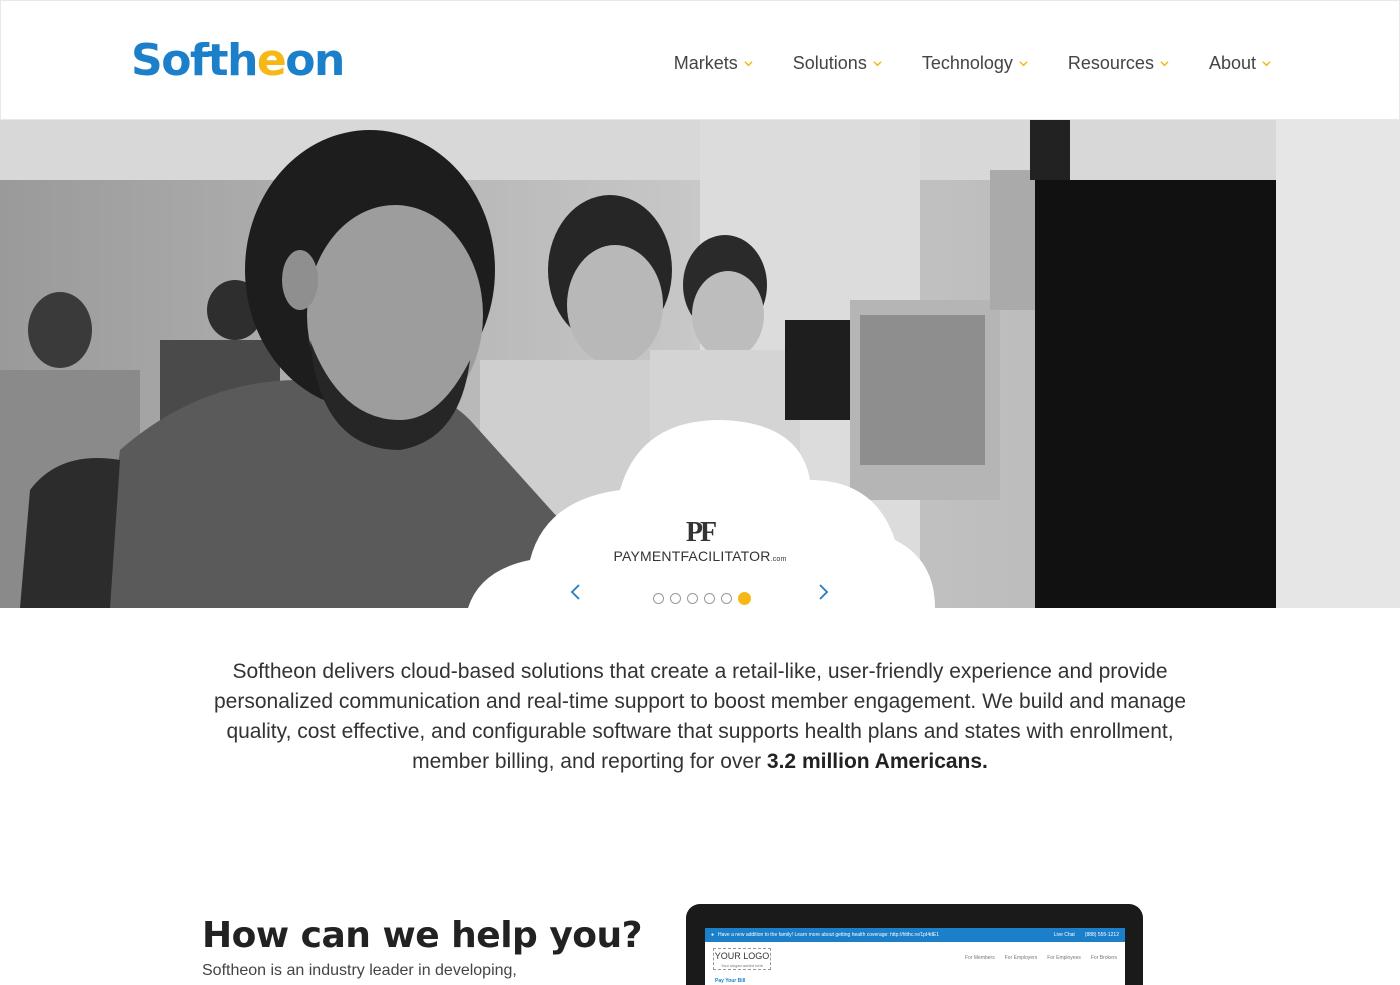 Image resolution: width=1400 pixels, height=985 pixels. I want to click on mockup-live-chat: Live Chat, so click(1064, 935).